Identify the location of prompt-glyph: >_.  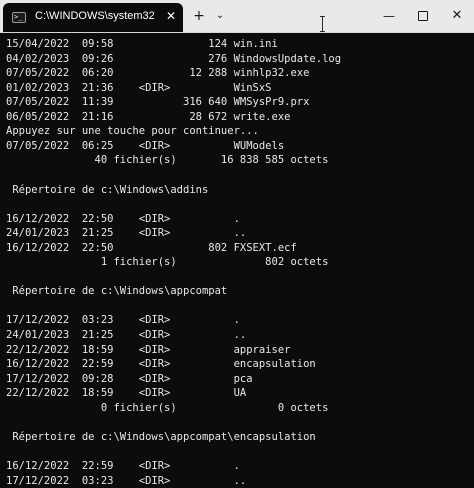
(18, 17).